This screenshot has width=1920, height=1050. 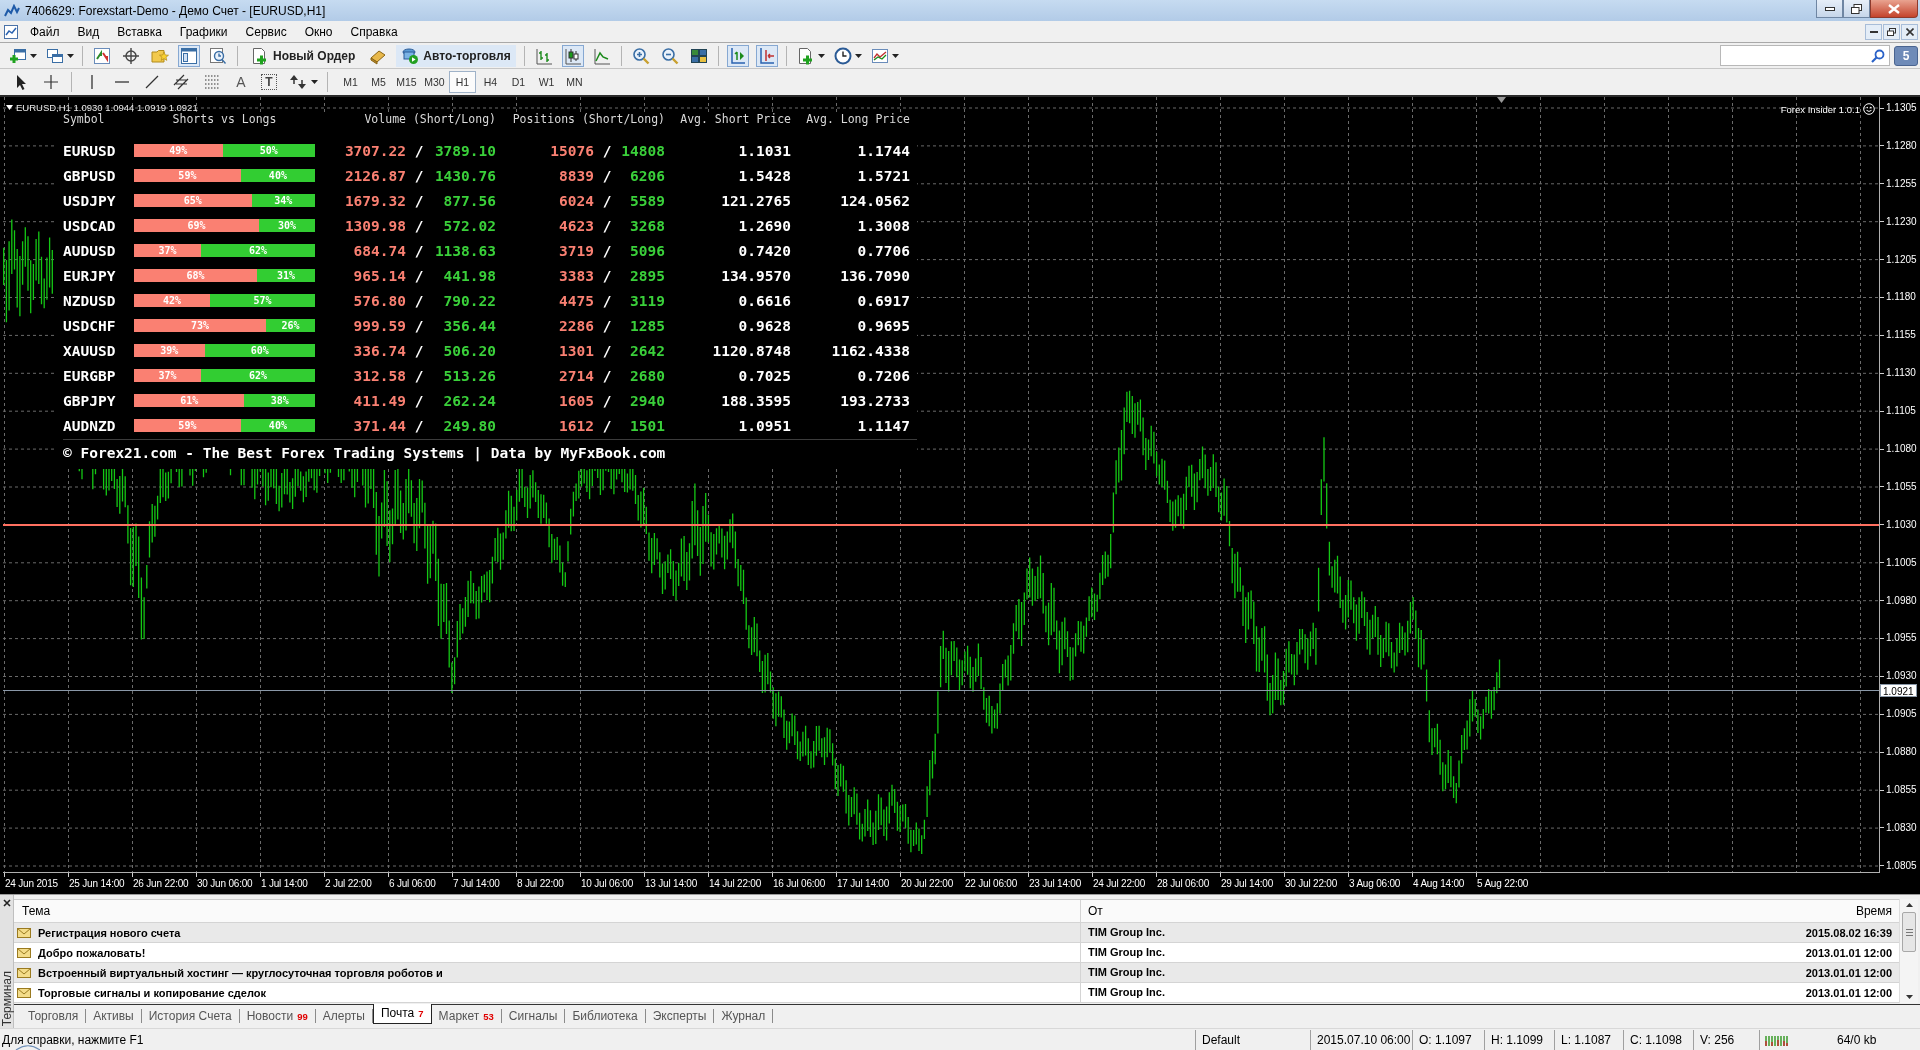 I want to click on column-header: Тема, so click(x=32, y=911).